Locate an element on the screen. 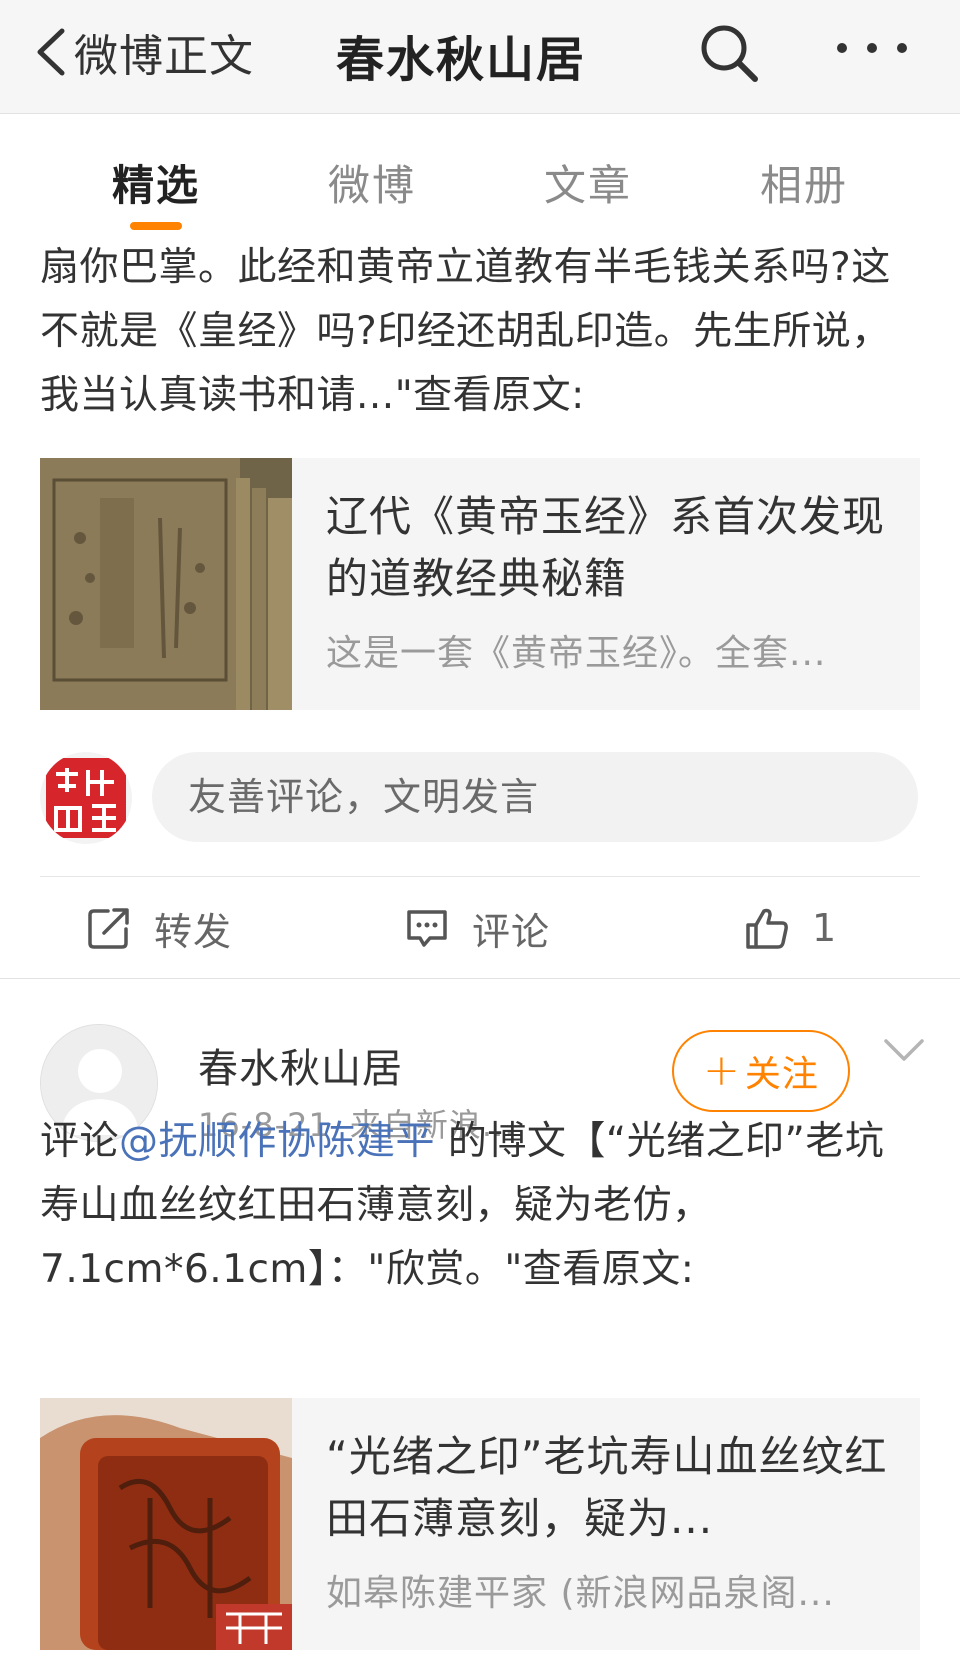 The width and height of the screenshot is (960, 1660). avatar is located at coordinates (86, 798).